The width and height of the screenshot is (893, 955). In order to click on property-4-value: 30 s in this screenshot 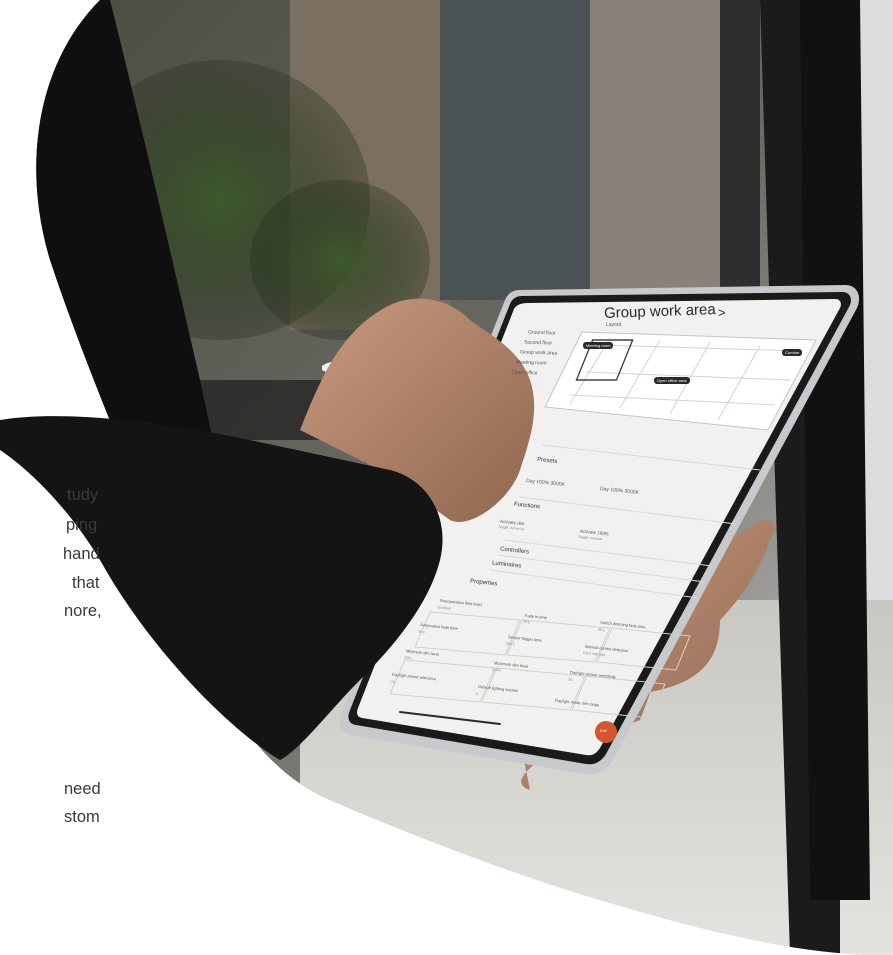, I will do `click(421, 632)`.